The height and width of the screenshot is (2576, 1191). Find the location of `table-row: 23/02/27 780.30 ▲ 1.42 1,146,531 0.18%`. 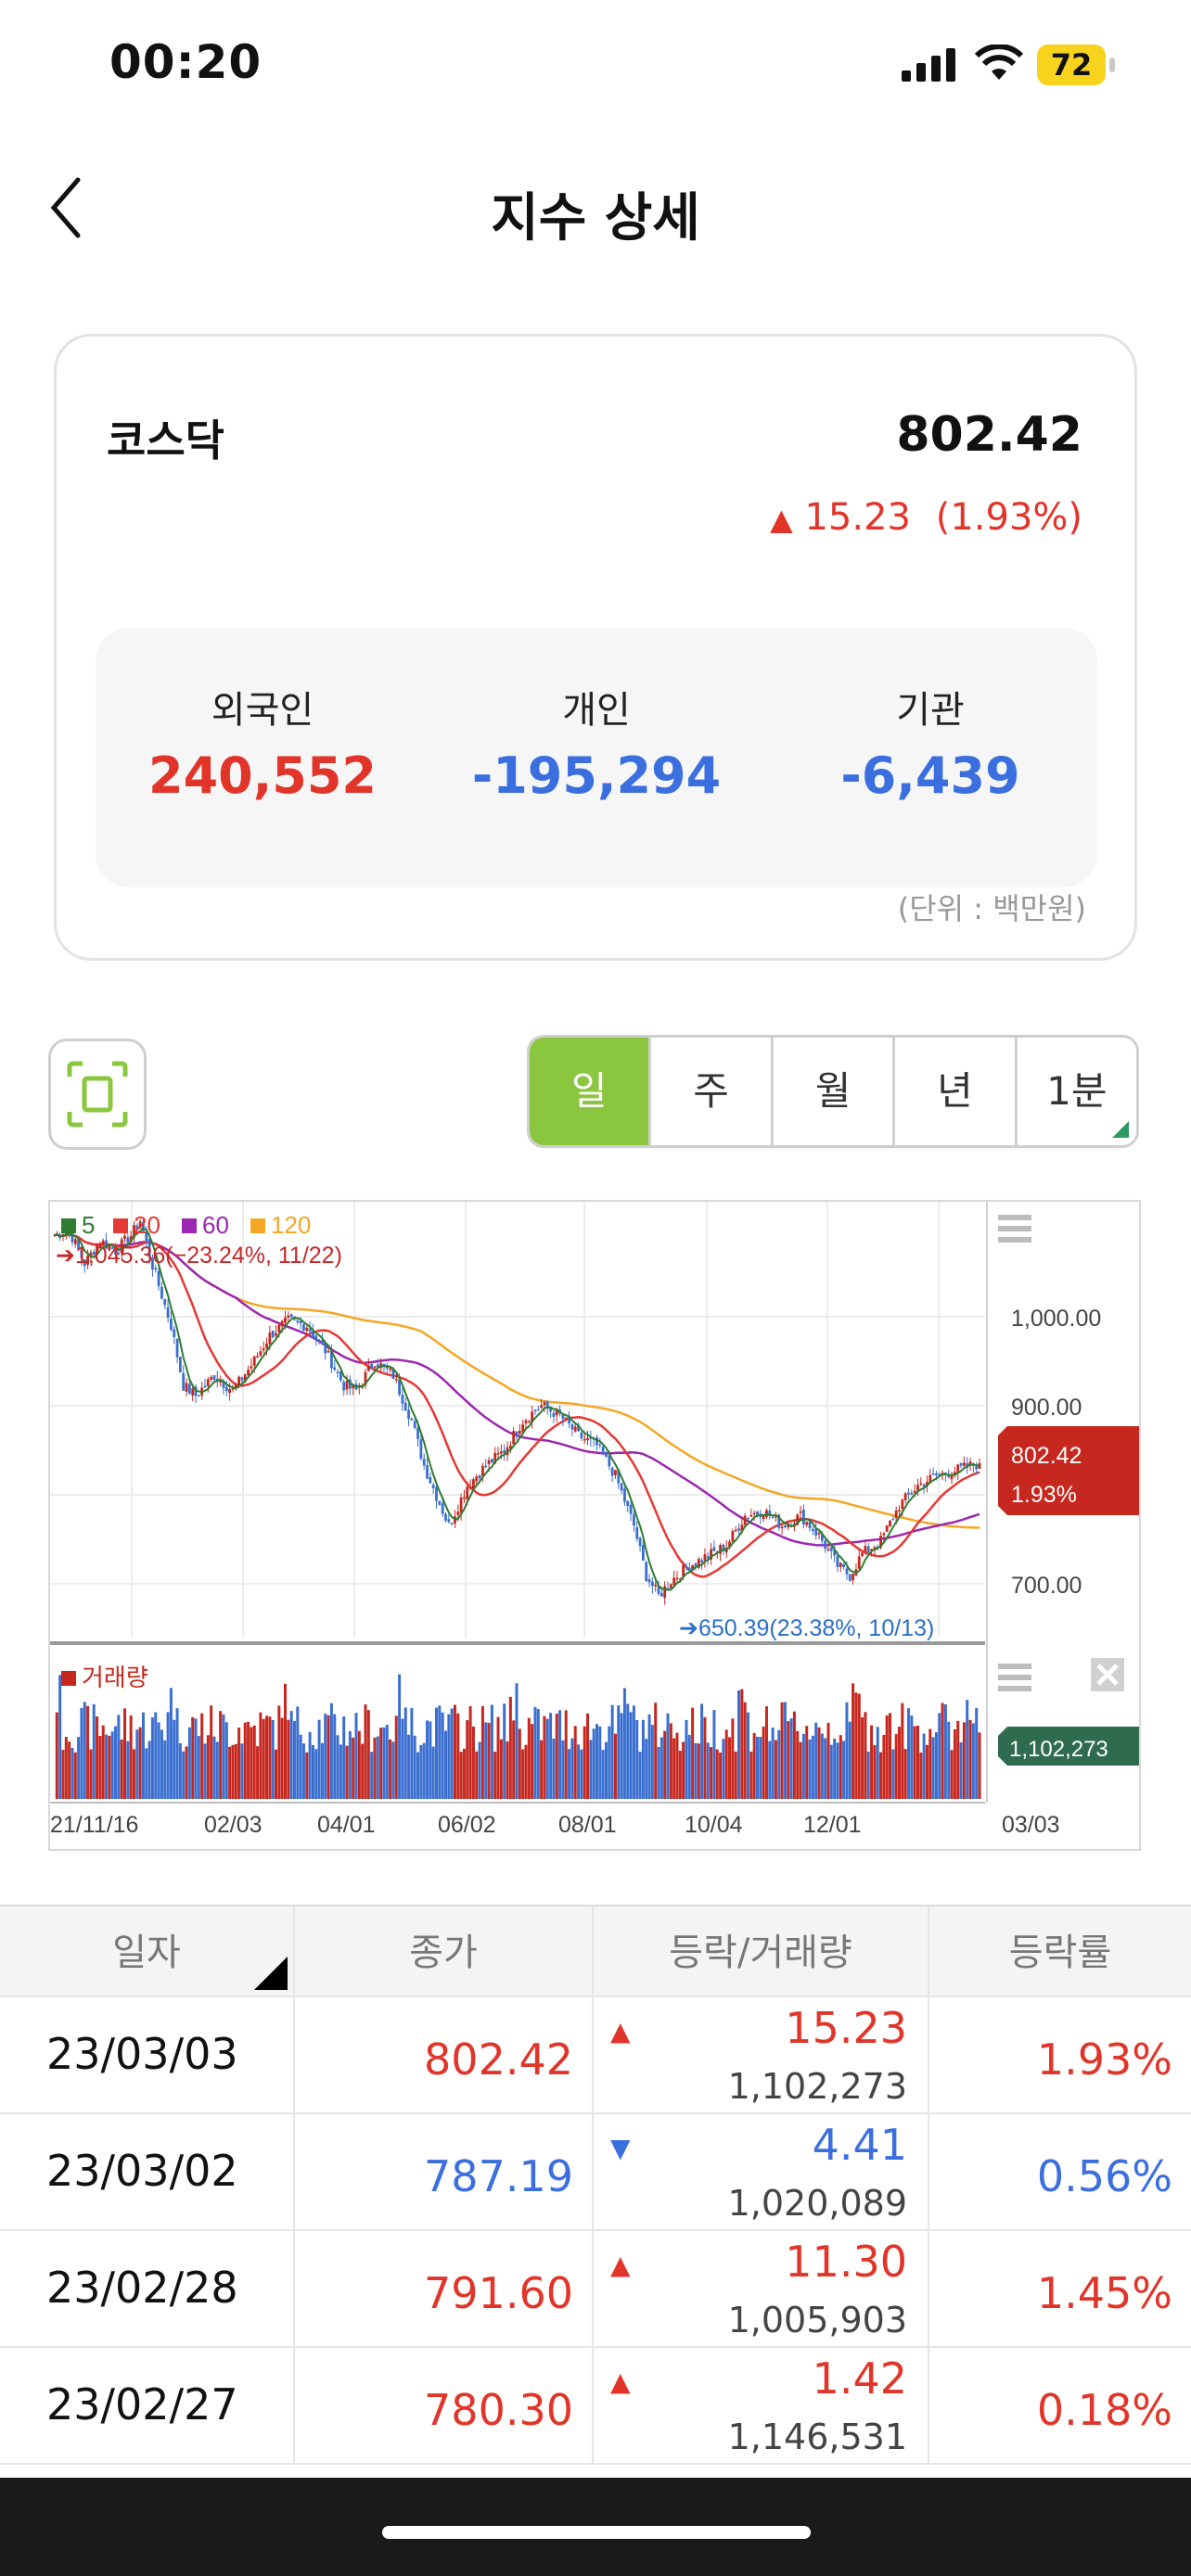

table-row: 23/02/27 780.30 ▲ 1.42 1,146,531 0.18% is located at coordinates (595, 2406).